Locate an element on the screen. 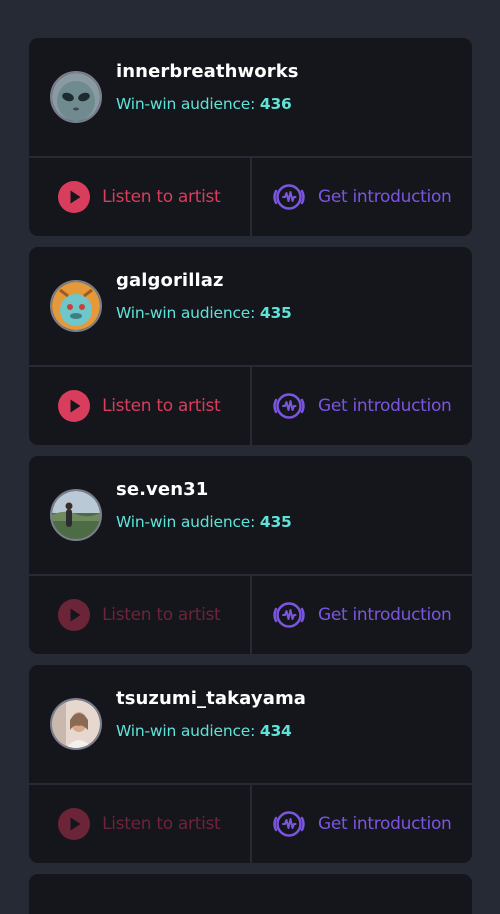 The image size is (500, 914). artist-name: se.ven31 is located at coordinates (162, 489).